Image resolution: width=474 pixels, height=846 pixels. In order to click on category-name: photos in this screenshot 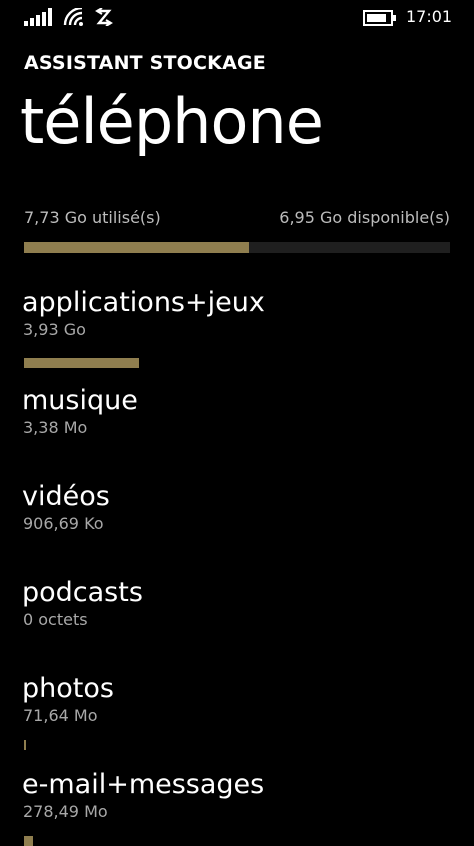, I will do `click(68, 688)`.